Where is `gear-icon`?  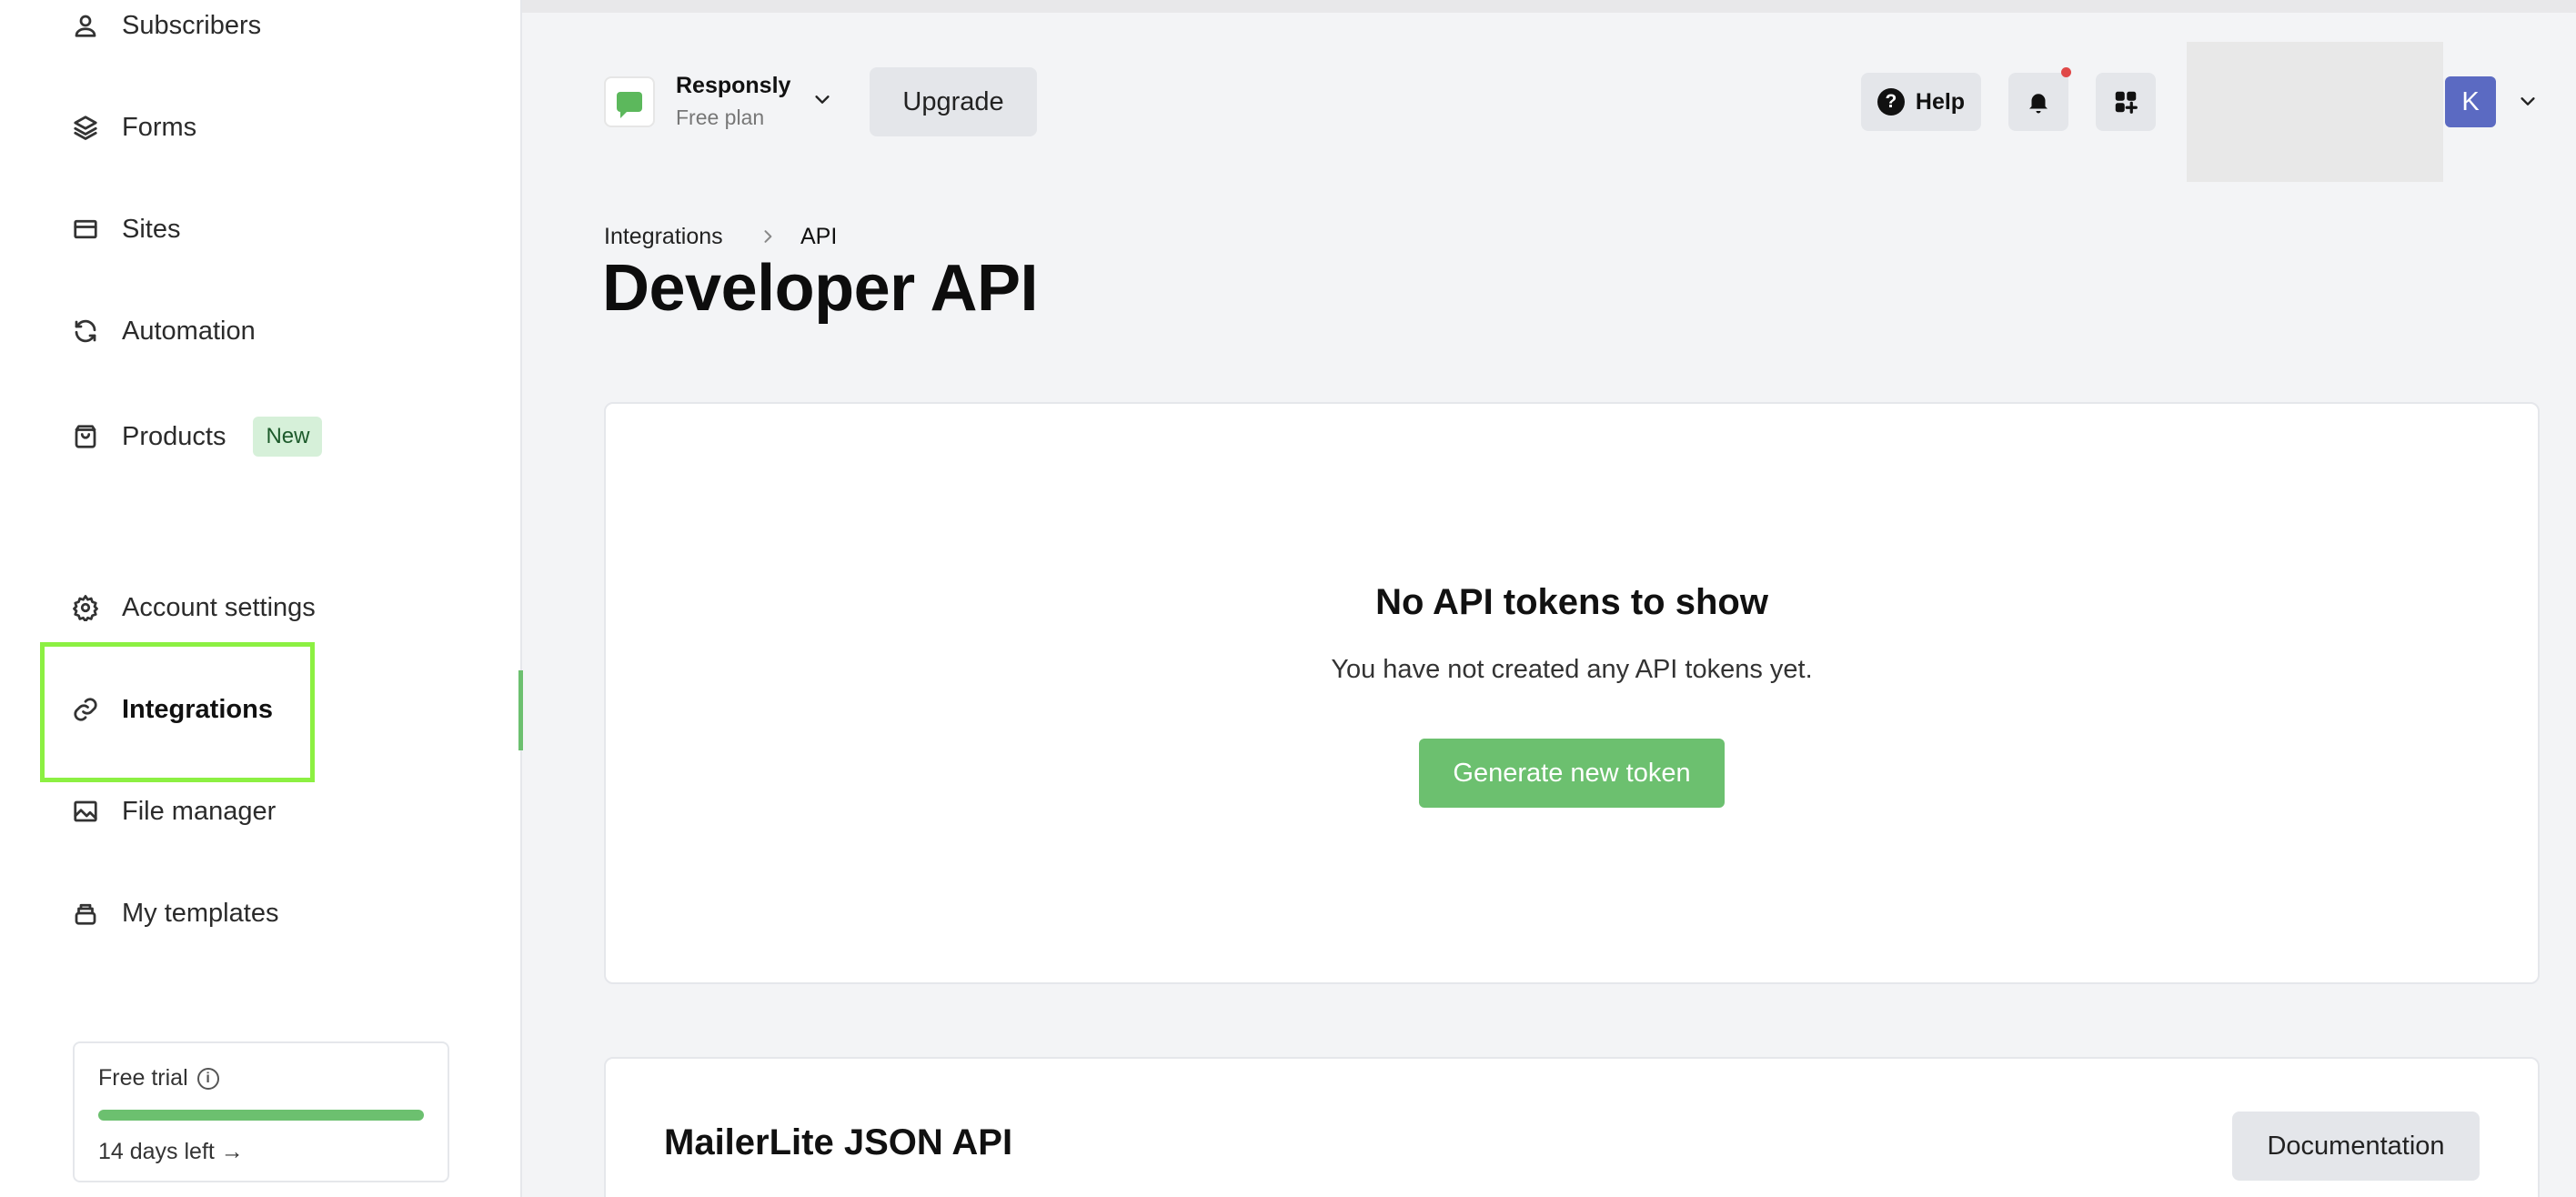 gear-icon is located at coordinates (85, 607).